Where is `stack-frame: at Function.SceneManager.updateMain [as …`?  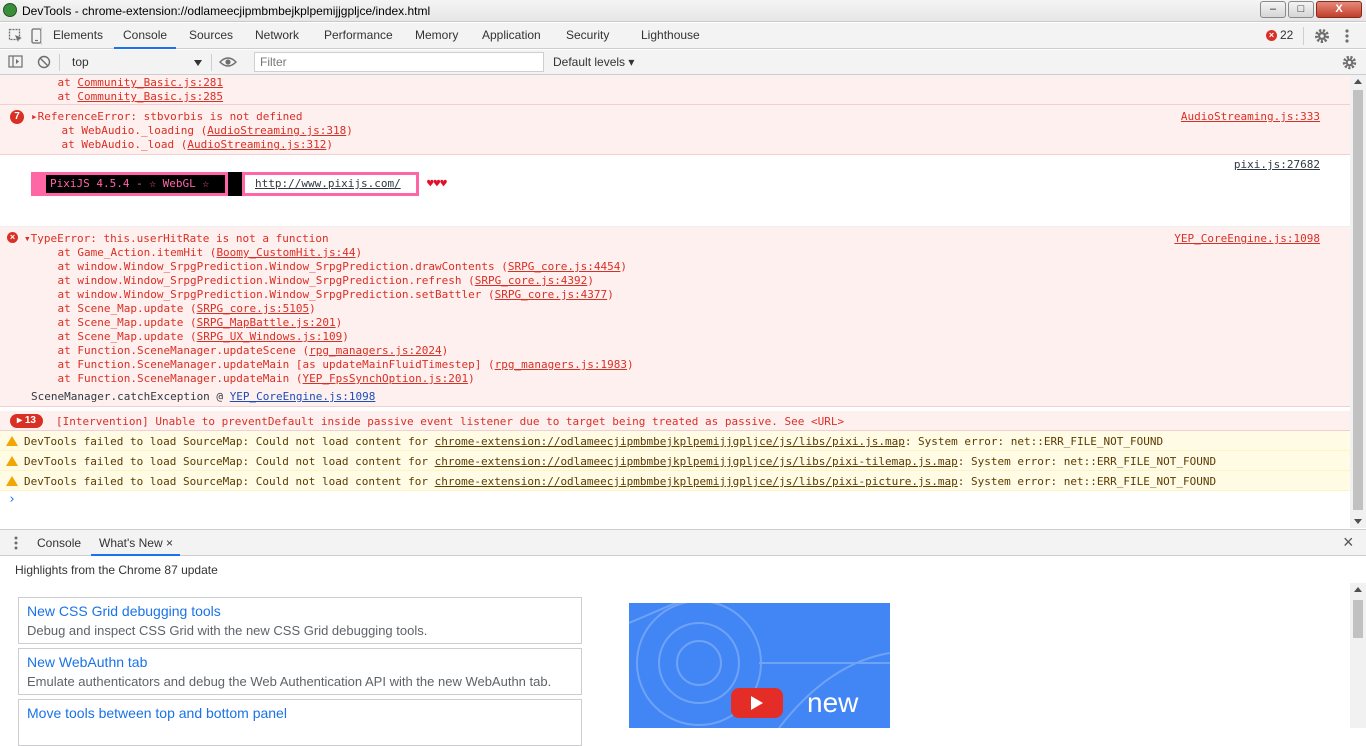 stack-frame: at Function.SceneManager.updateMain [as … is located at coordinates (332, 365).